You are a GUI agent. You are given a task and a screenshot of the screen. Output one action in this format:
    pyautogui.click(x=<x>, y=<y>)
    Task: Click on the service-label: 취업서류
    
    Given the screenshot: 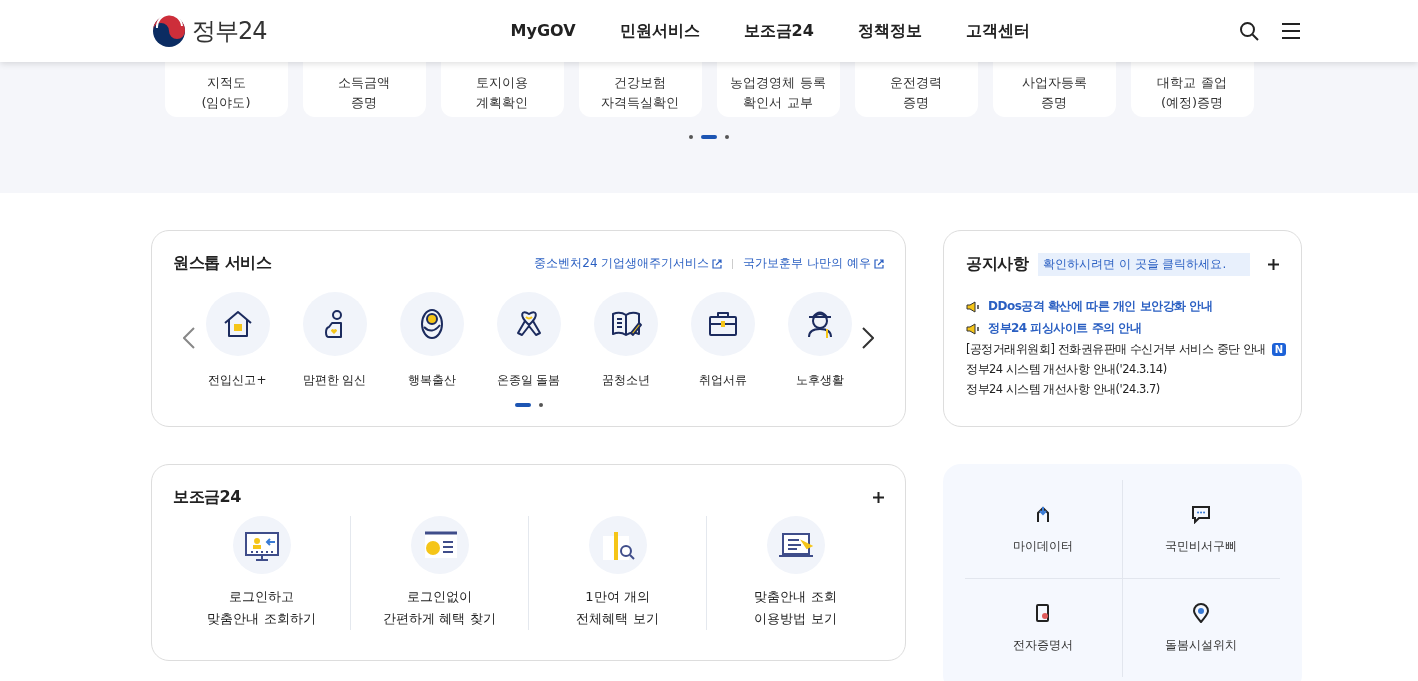 What is the action you would take?
    pyautogui.click(x=722, y=380)
    